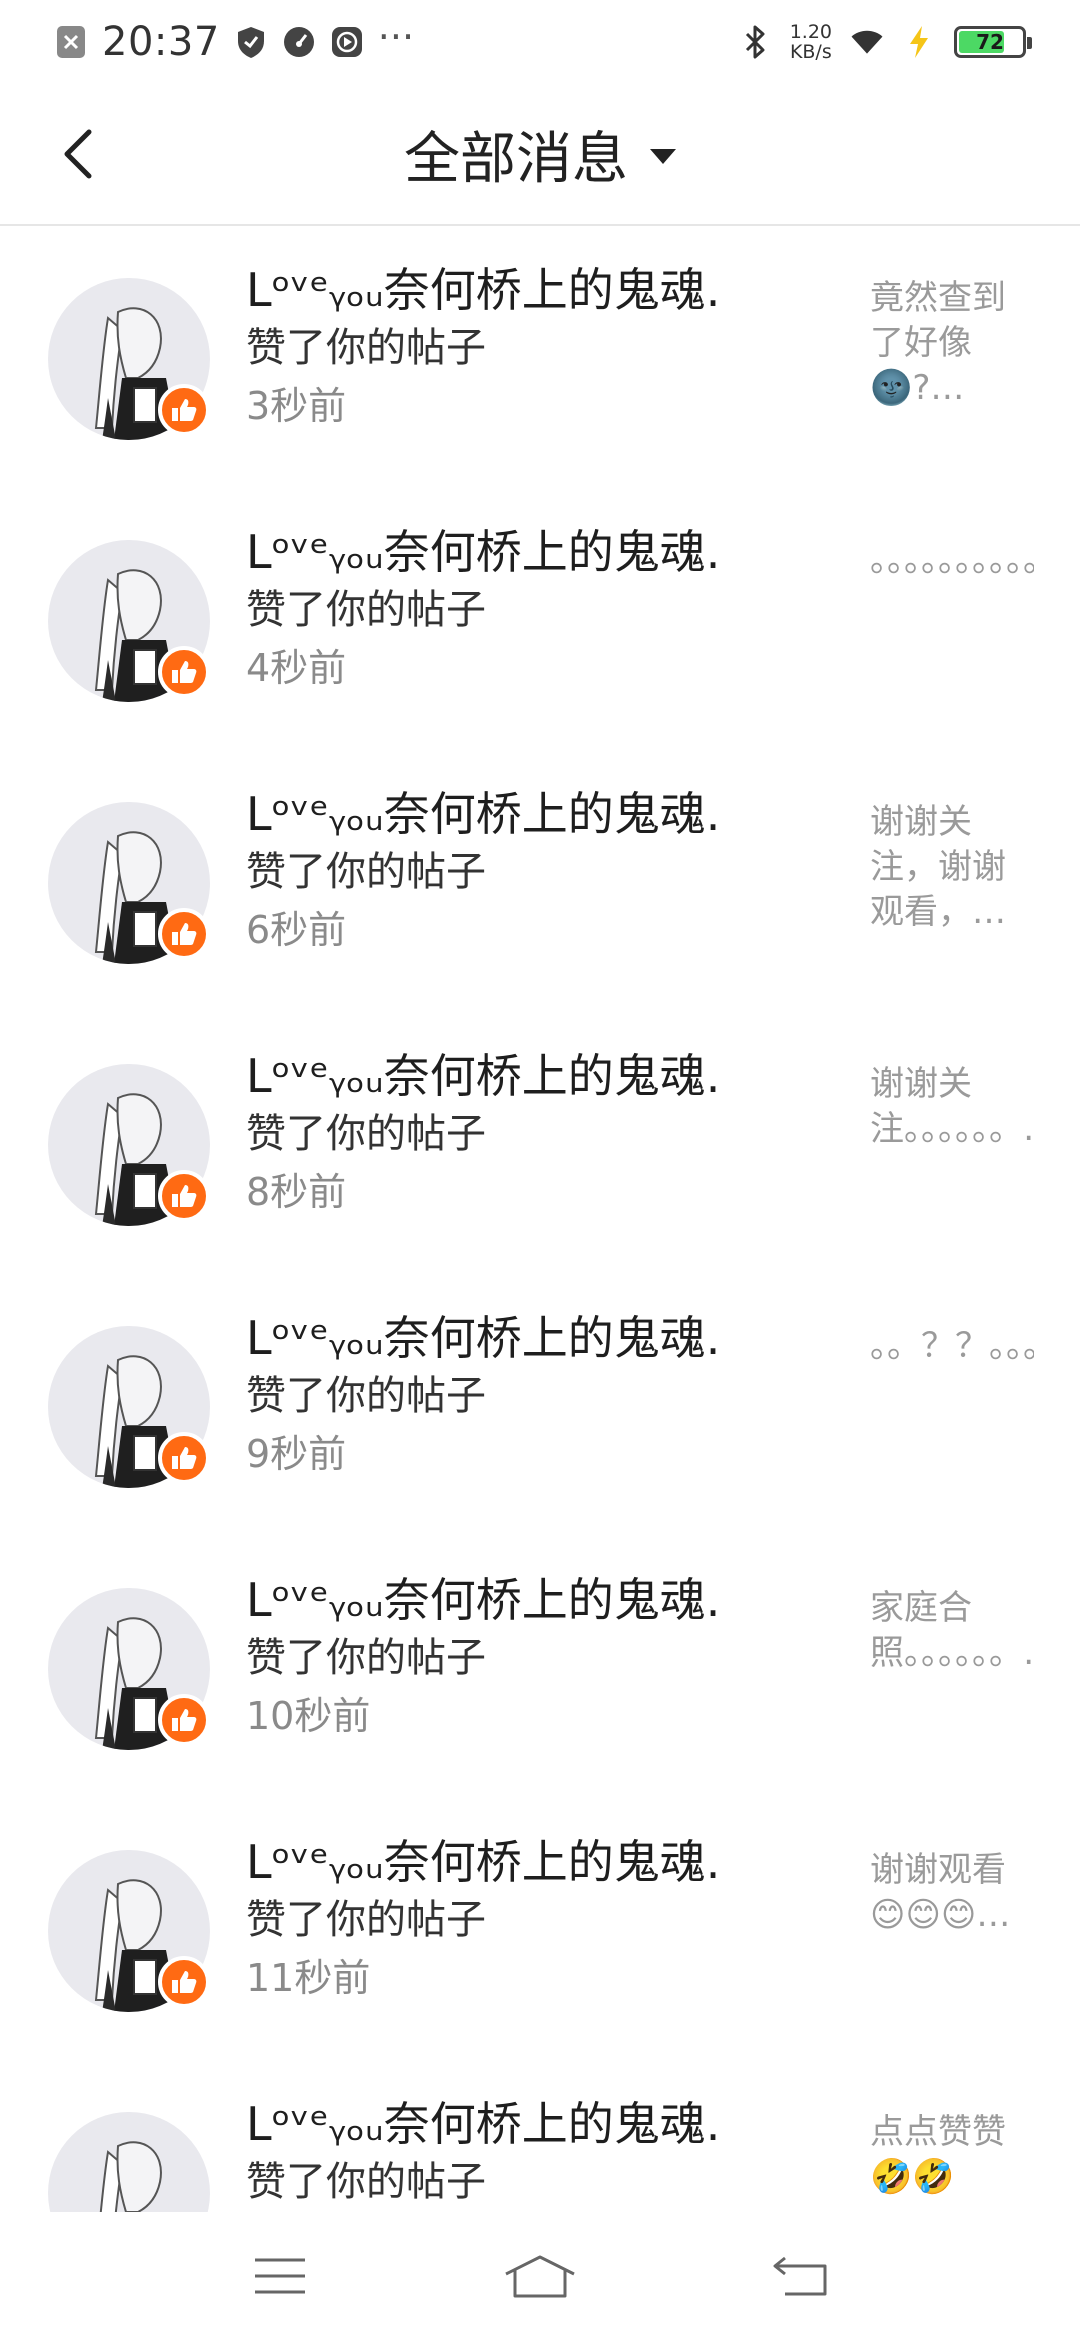  Describe the element at coordinates (296, 668) in the screenshot. I see `timestamp: 4秒前` at that location.